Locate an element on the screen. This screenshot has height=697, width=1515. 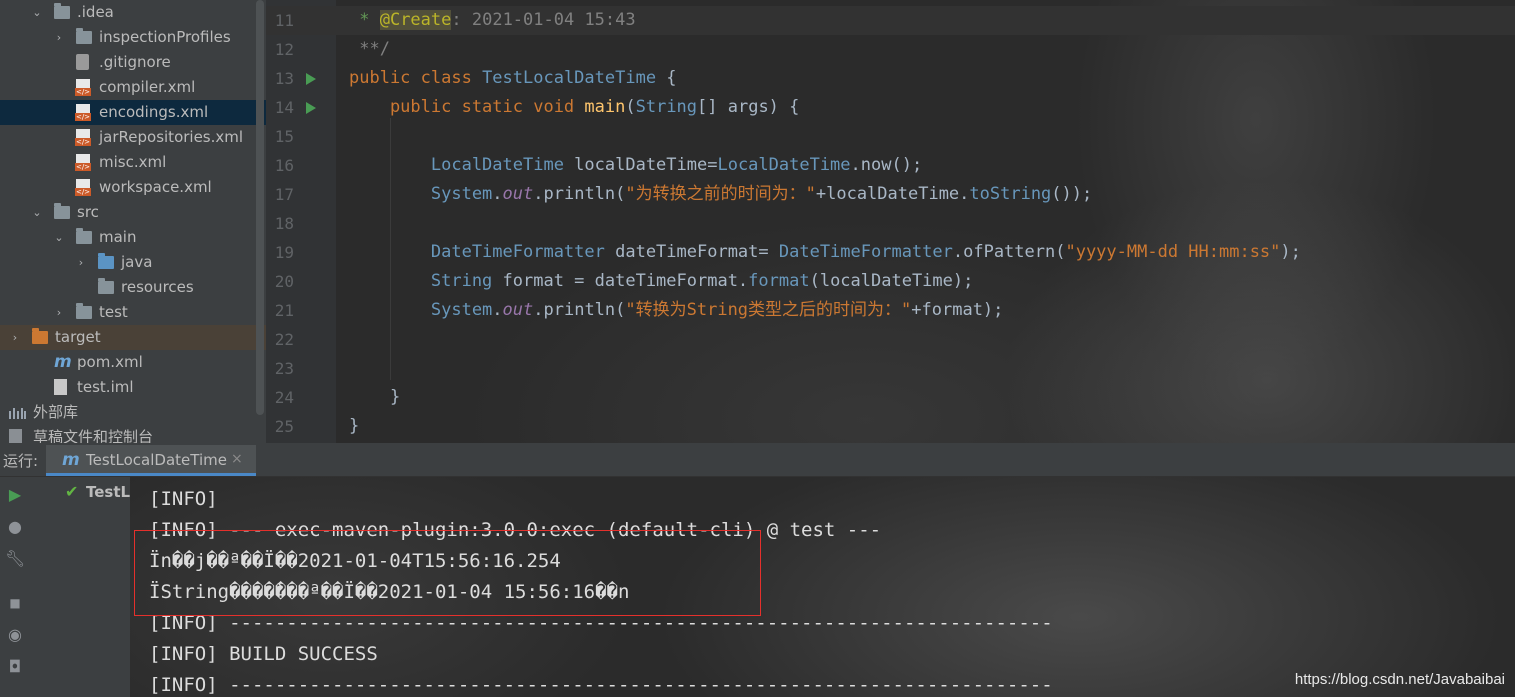
check-icon: ✔ is located at coordinates (72, 491).